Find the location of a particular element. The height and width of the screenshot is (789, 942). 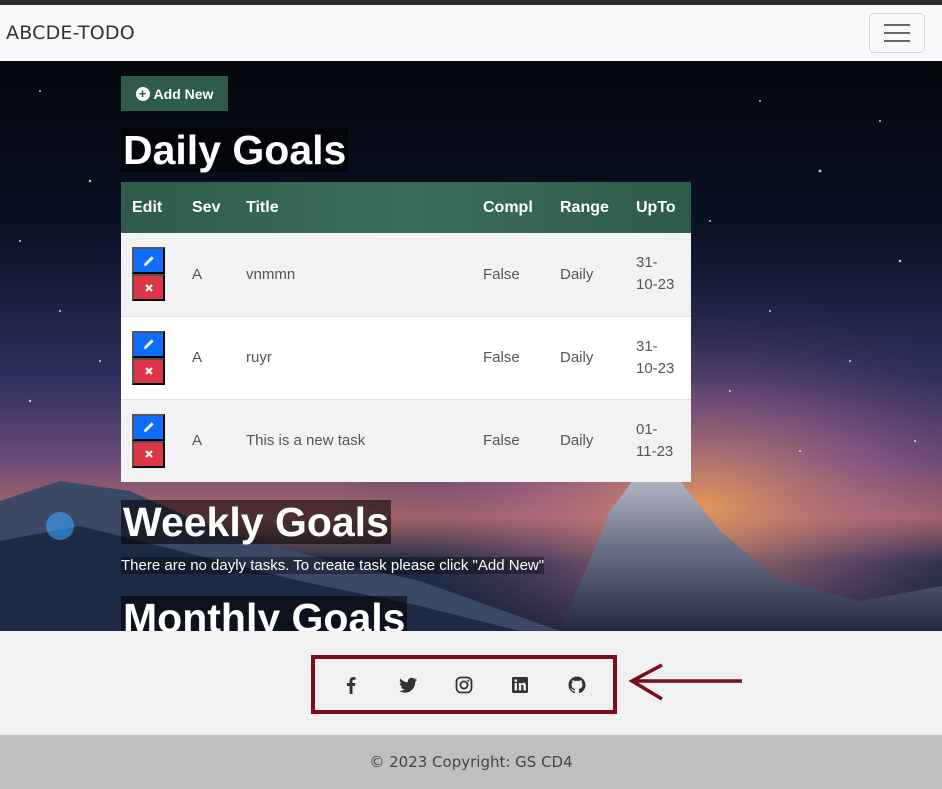

col-edit: Edit is located at coordinates (147, 207).